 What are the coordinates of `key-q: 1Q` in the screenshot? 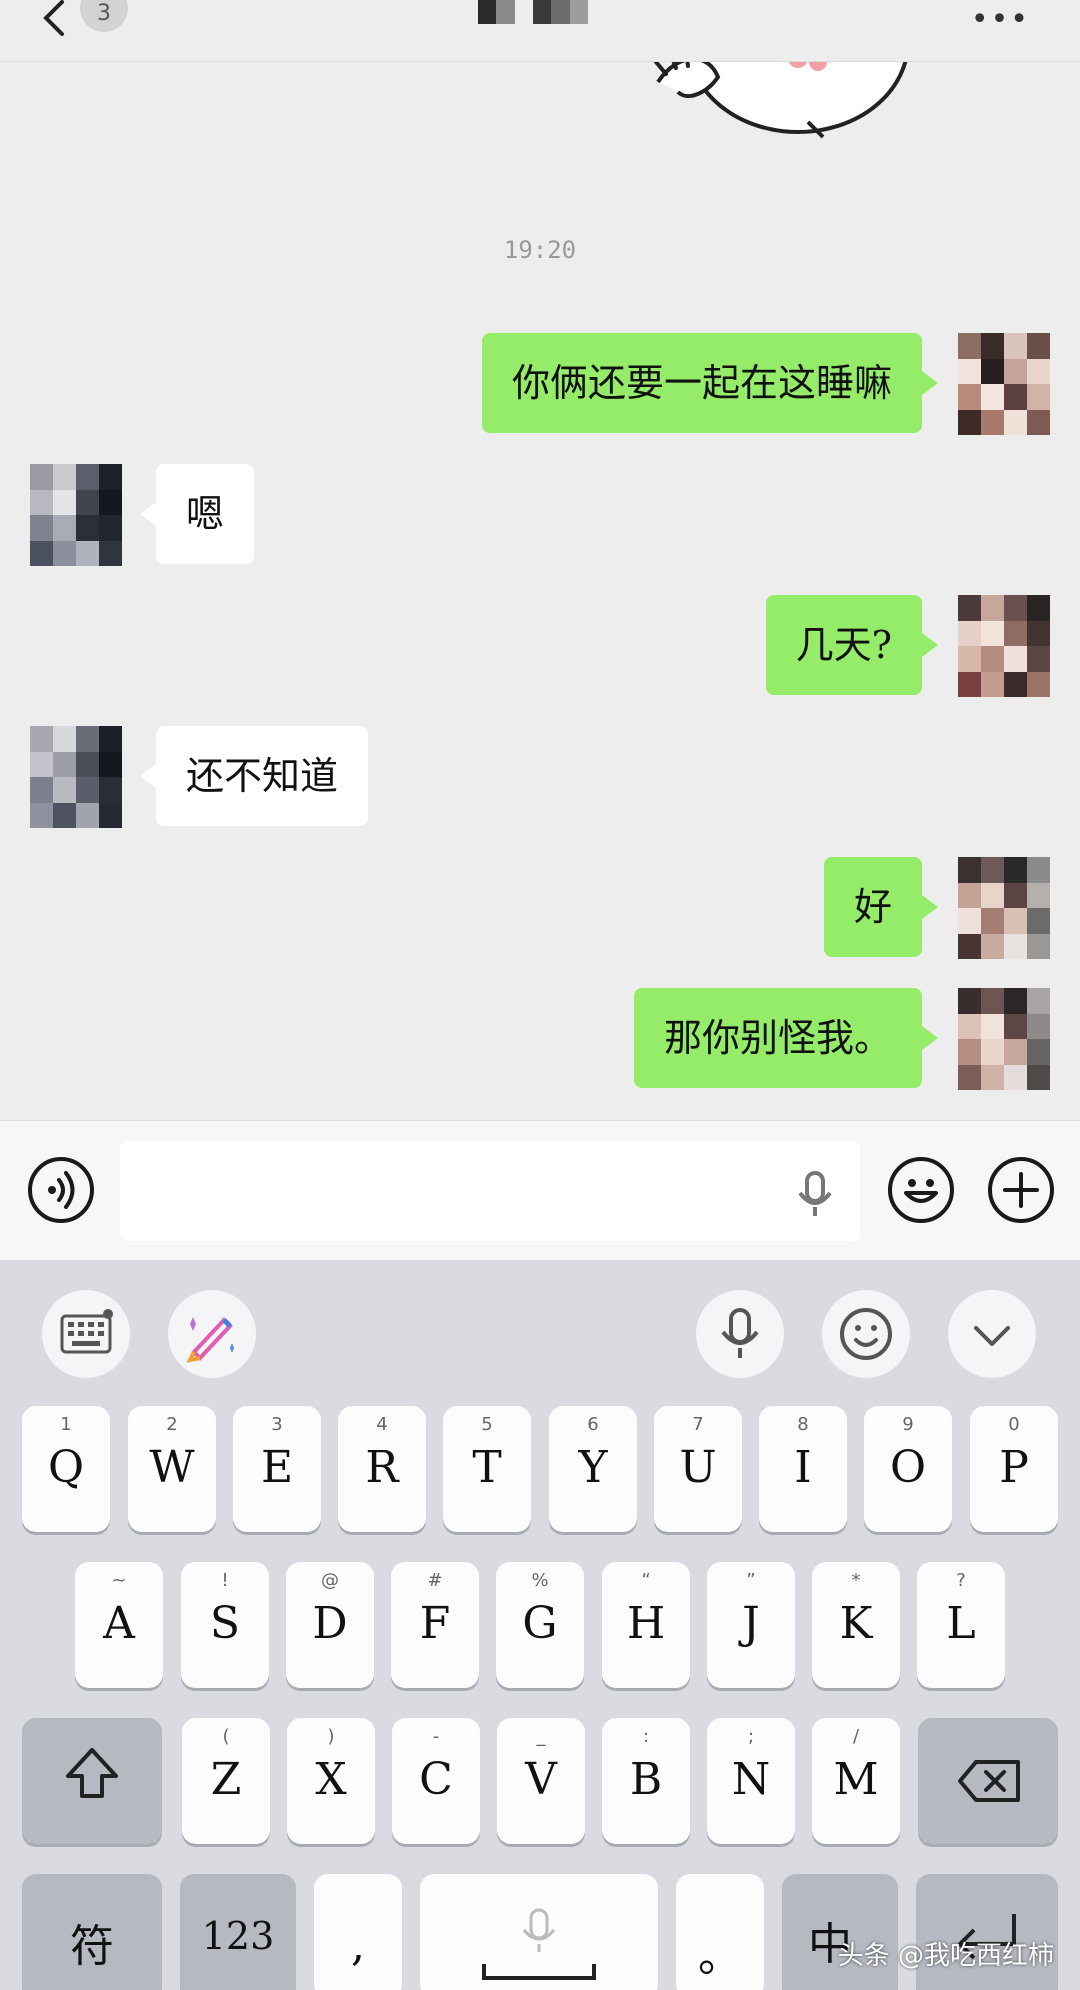 It's located at (66, 1469).